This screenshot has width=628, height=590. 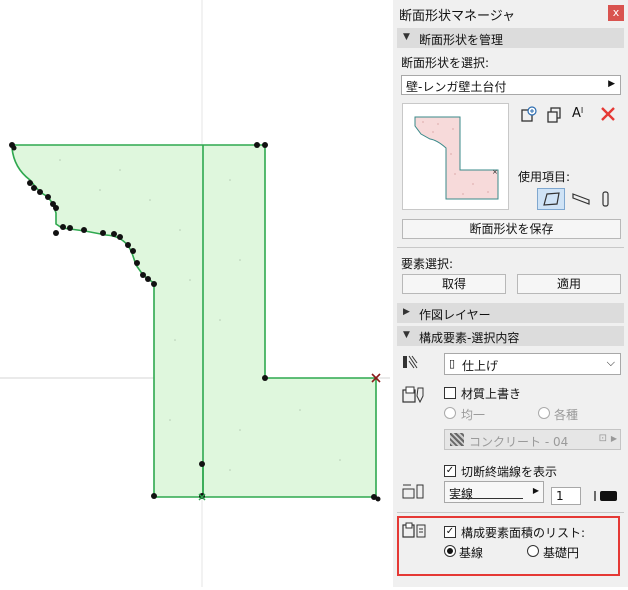 What do you see at coordinates (461, 40) in the screenshot?
I see `section-manage-label: 断面形状を管理` at bounding box center [461, 40].